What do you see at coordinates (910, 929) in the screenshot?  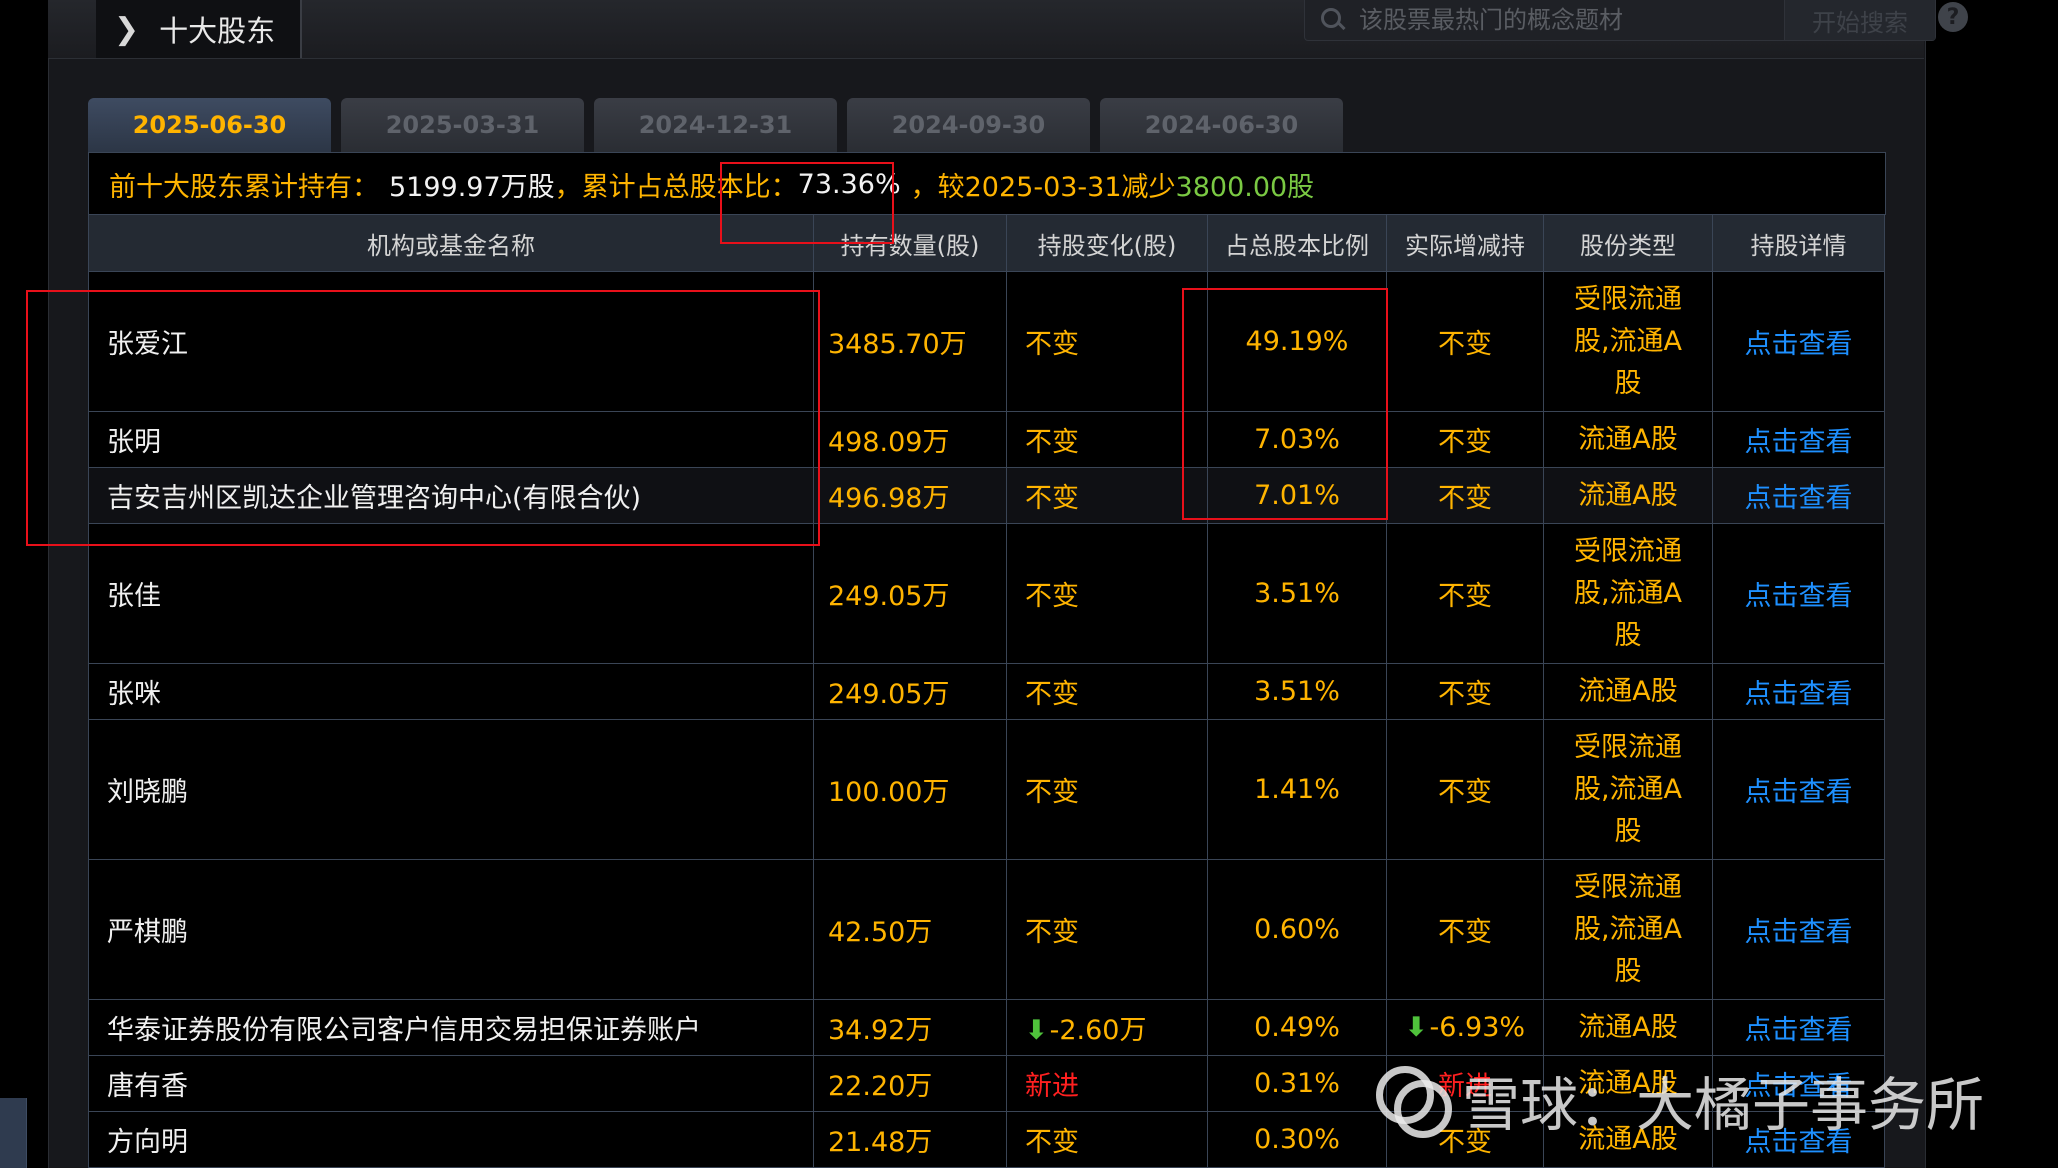 I see `holder-qty: 42.50万` at bounding box center [910, 929].